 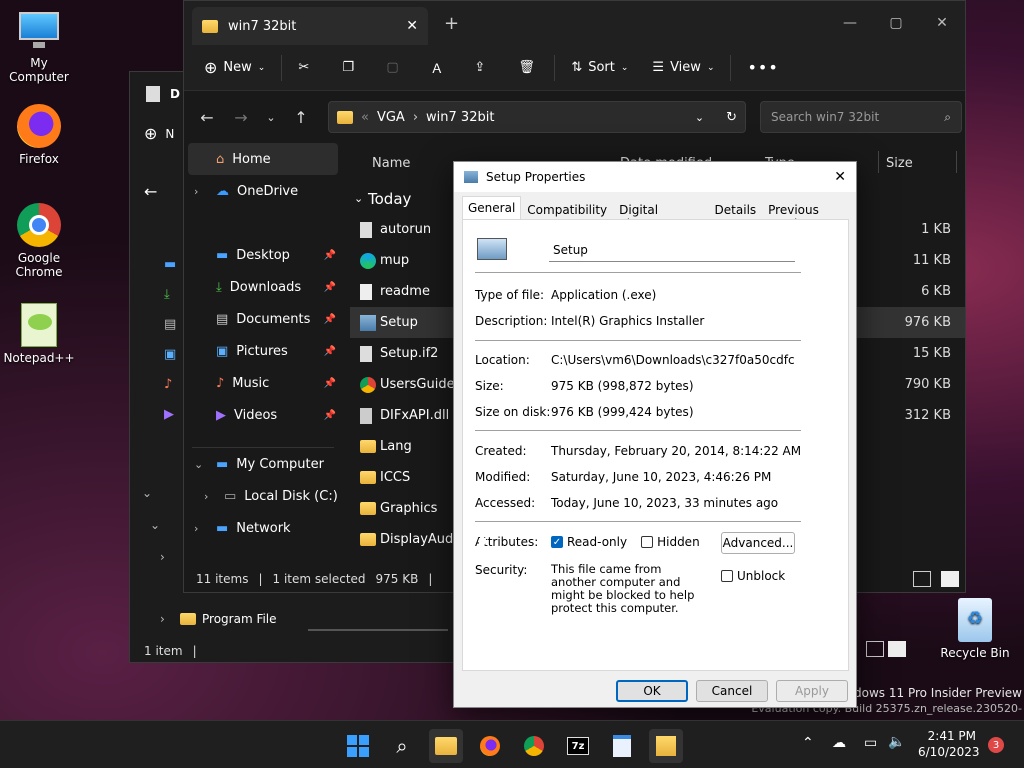 I want to click on sidebar-item-network: › ▬ Network, so click(x=263, y=528).